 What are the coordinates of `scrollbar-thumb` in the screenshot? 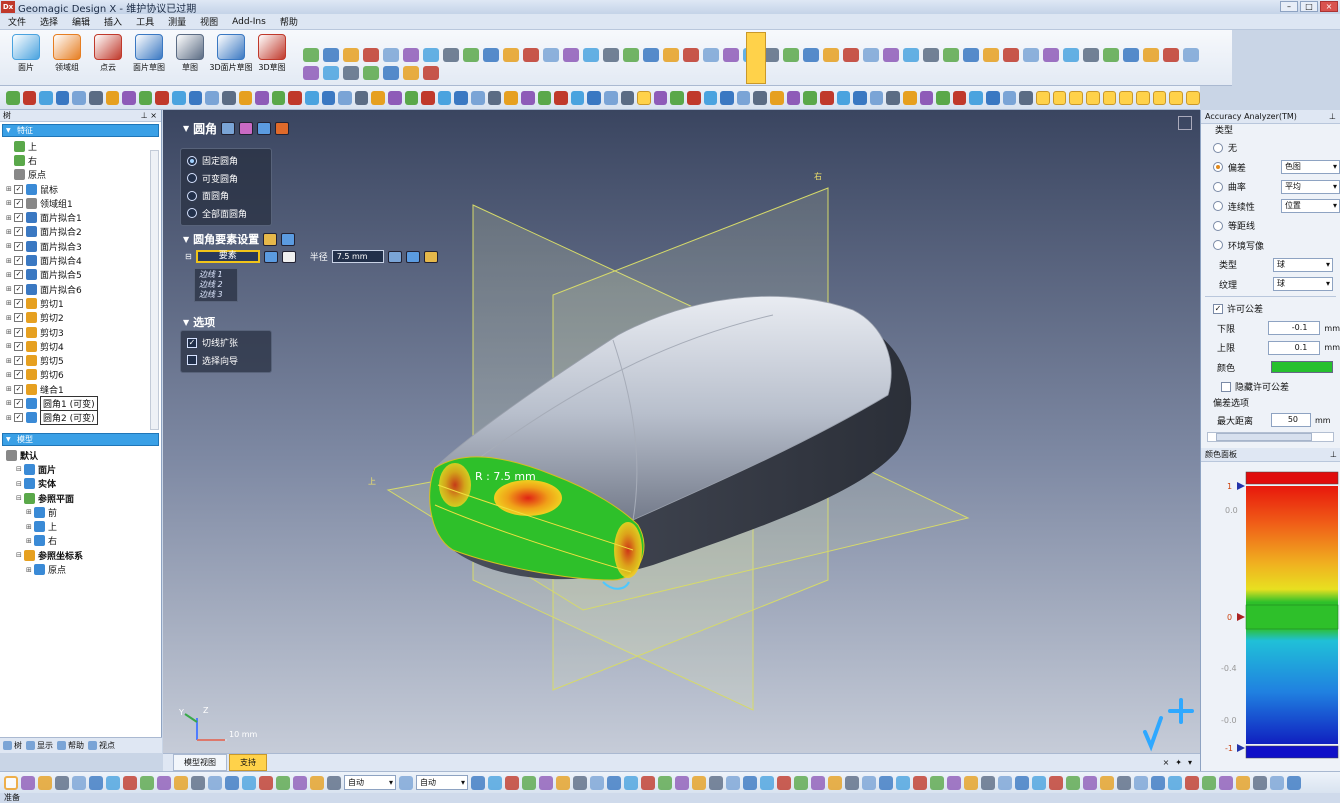 It's located at (1264, 437).